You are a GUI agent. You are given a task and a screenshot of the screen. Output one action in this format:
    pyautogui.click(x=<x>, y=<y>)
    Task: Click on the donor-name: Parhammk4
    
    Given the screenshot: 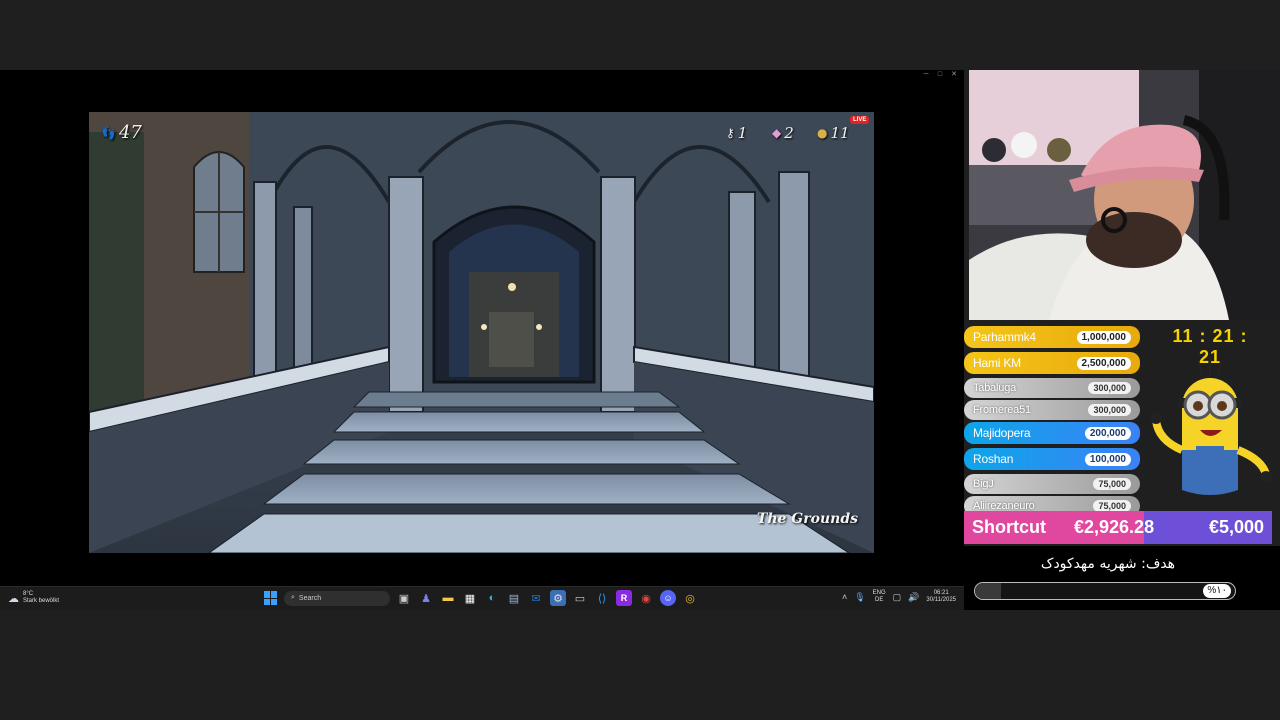 What is the action you would take?
    pyautogui.click(x=1004, y=337)
    